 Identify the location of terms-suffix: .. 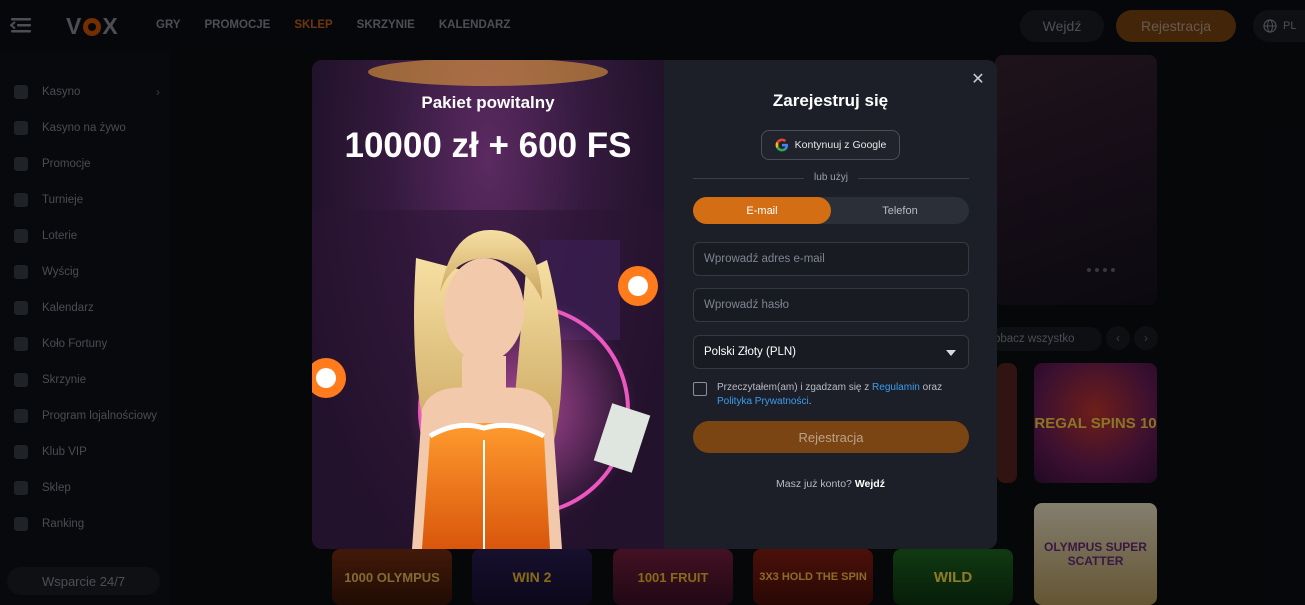
(810, 401).